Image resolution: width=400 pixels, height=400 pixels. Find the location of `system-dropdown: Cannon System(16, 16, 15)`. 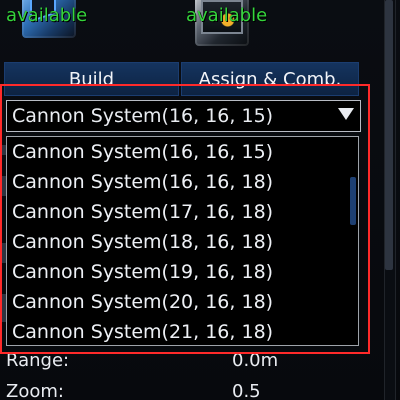

system-dropdown: Cannon System(16, 16, 15) is located at coordinates (183, 116).